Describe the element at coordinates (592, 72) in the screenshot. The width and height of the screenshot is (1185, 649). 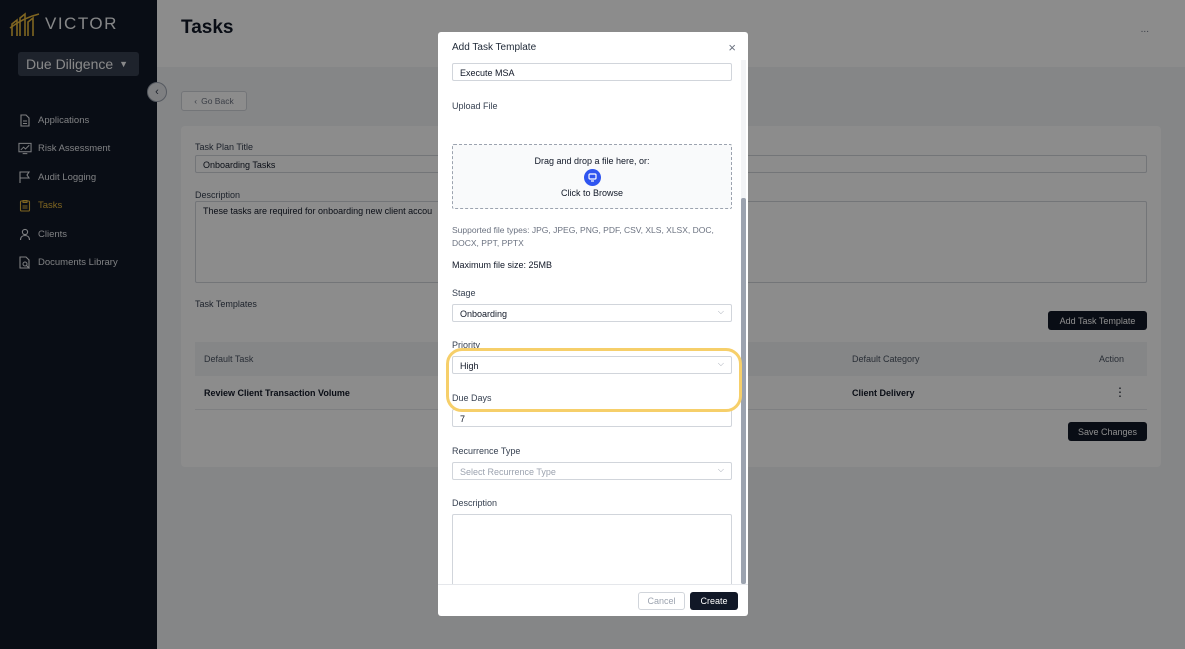
I see `task-name-input: Execute MSA` at that location.